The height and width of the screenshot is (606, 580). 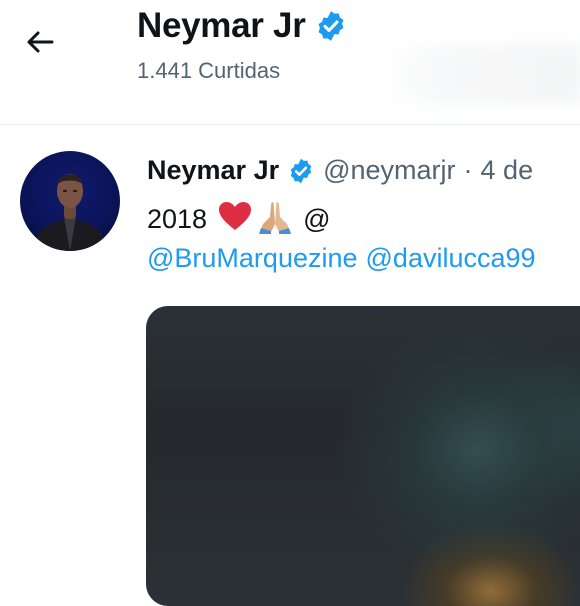 I want to click on folded-hands-emoji, so click(x=275, y=219).